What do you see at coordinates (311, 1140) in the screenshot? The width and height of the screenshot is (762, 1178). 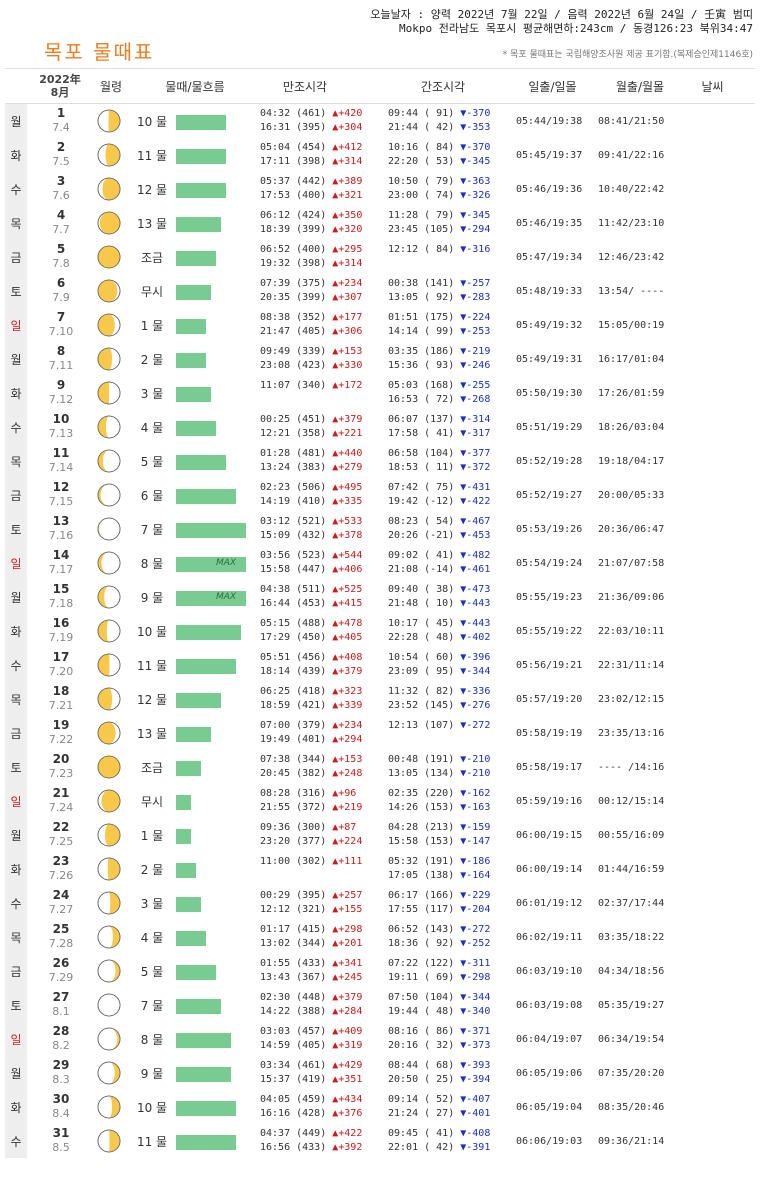 I see `high-tide-times: 04:37 (449) ▲+422 16:56 (433) ▲+392` at bounding box center [311, 1140].